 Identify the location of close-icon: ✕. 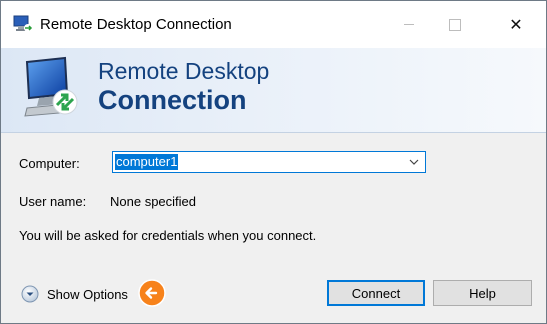
(516, 25).